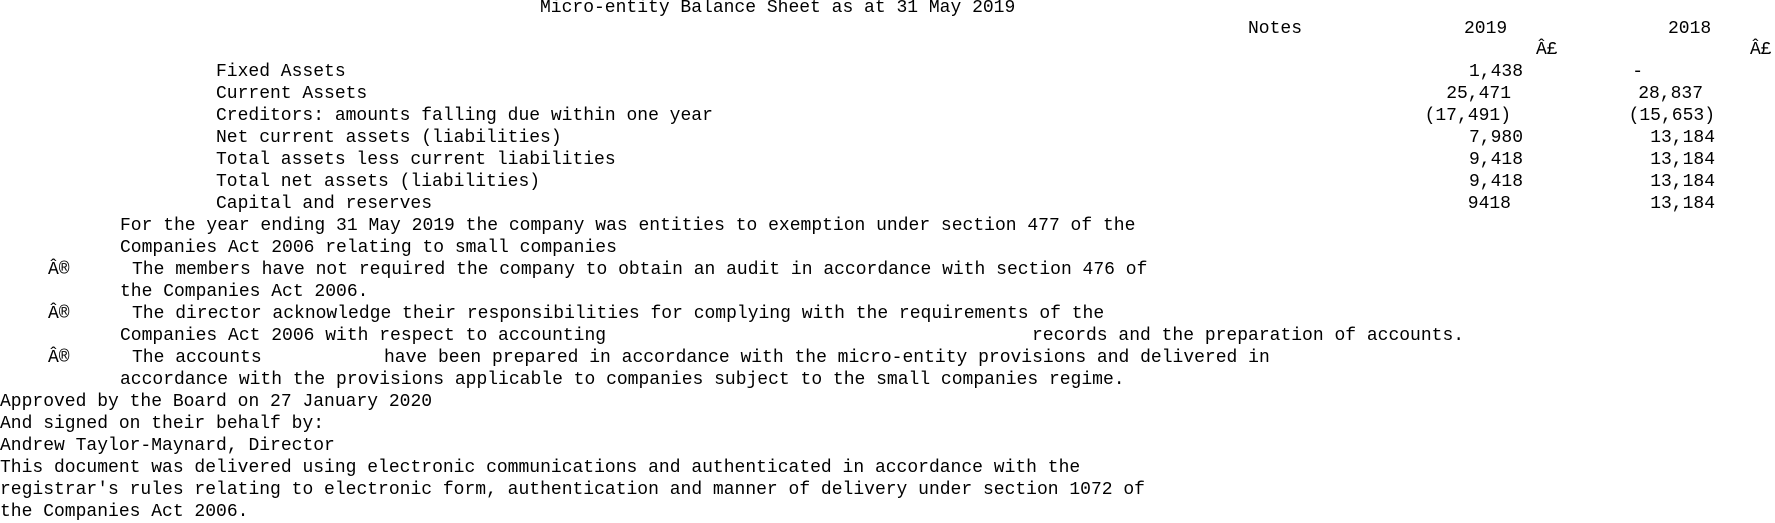 The image size is (1775, 523). Describe the element at coordinates (124, 512) in the screenshot. I see `footer-line-3: the Companies Act 2006.` at that location.